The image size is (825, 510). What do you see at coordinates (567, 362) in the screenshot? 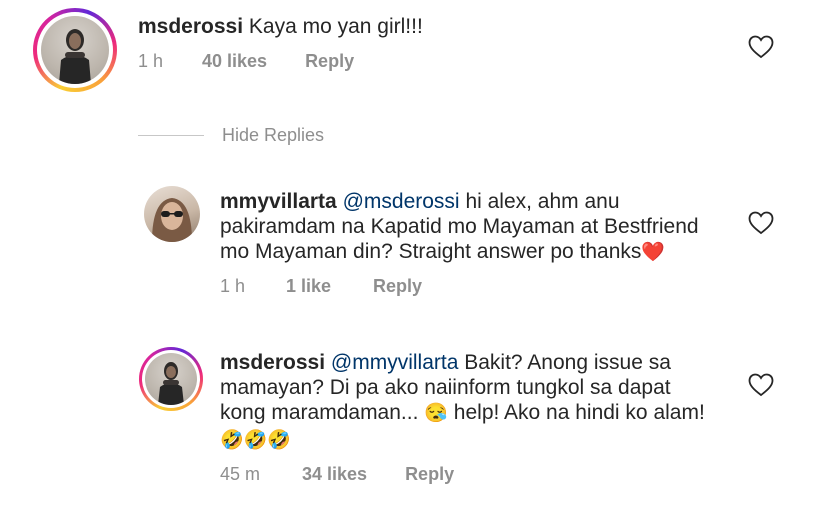
I see `reply-text-line: Bakit? Anong issue sa` at bounding box center [567, 362].